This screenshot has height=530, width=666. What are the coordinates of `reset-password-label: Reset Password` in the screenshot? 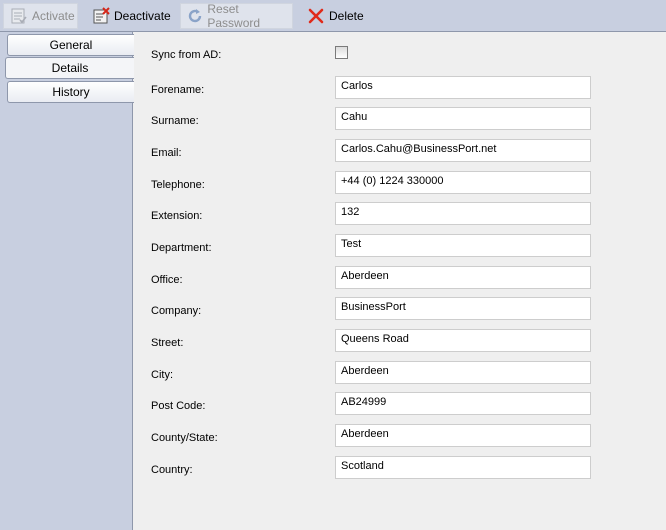 It's located at (234, 16).